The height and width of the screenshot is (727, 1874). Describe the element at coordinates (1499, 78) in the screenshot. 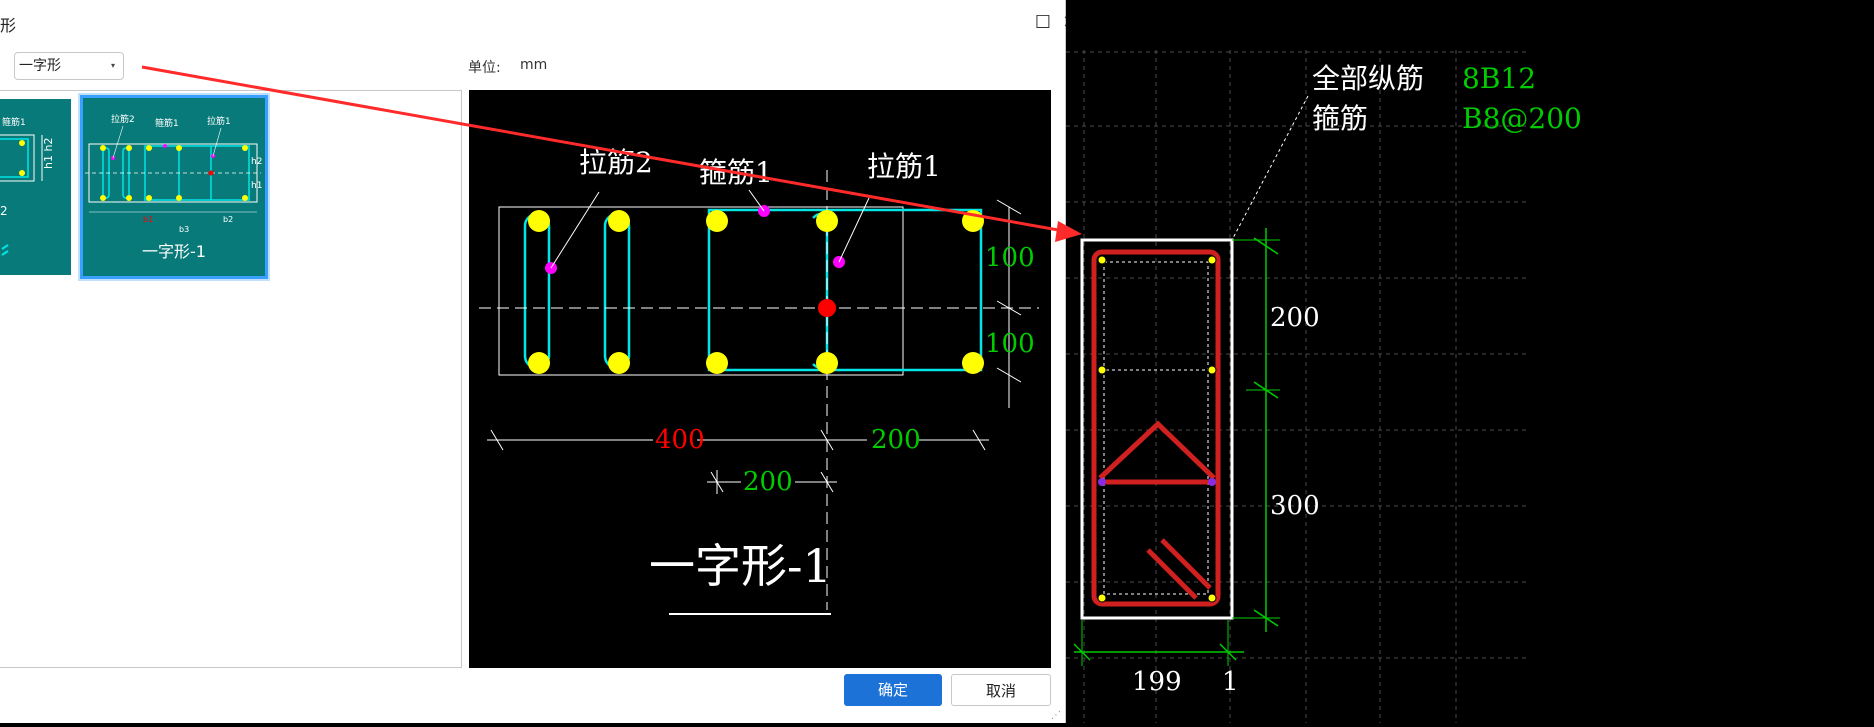

I see `long-bars-value: 8B12` at that location.